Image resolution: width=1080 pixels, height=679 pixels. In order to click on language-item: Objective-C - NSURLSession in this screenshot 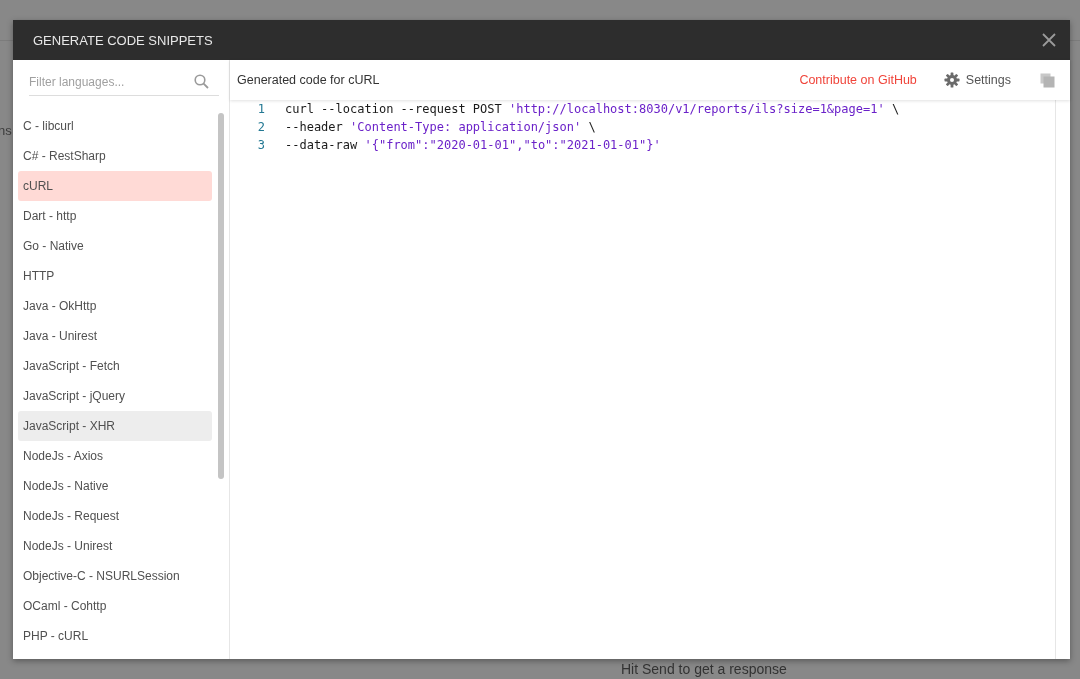, I will do `click(115, 576)`.